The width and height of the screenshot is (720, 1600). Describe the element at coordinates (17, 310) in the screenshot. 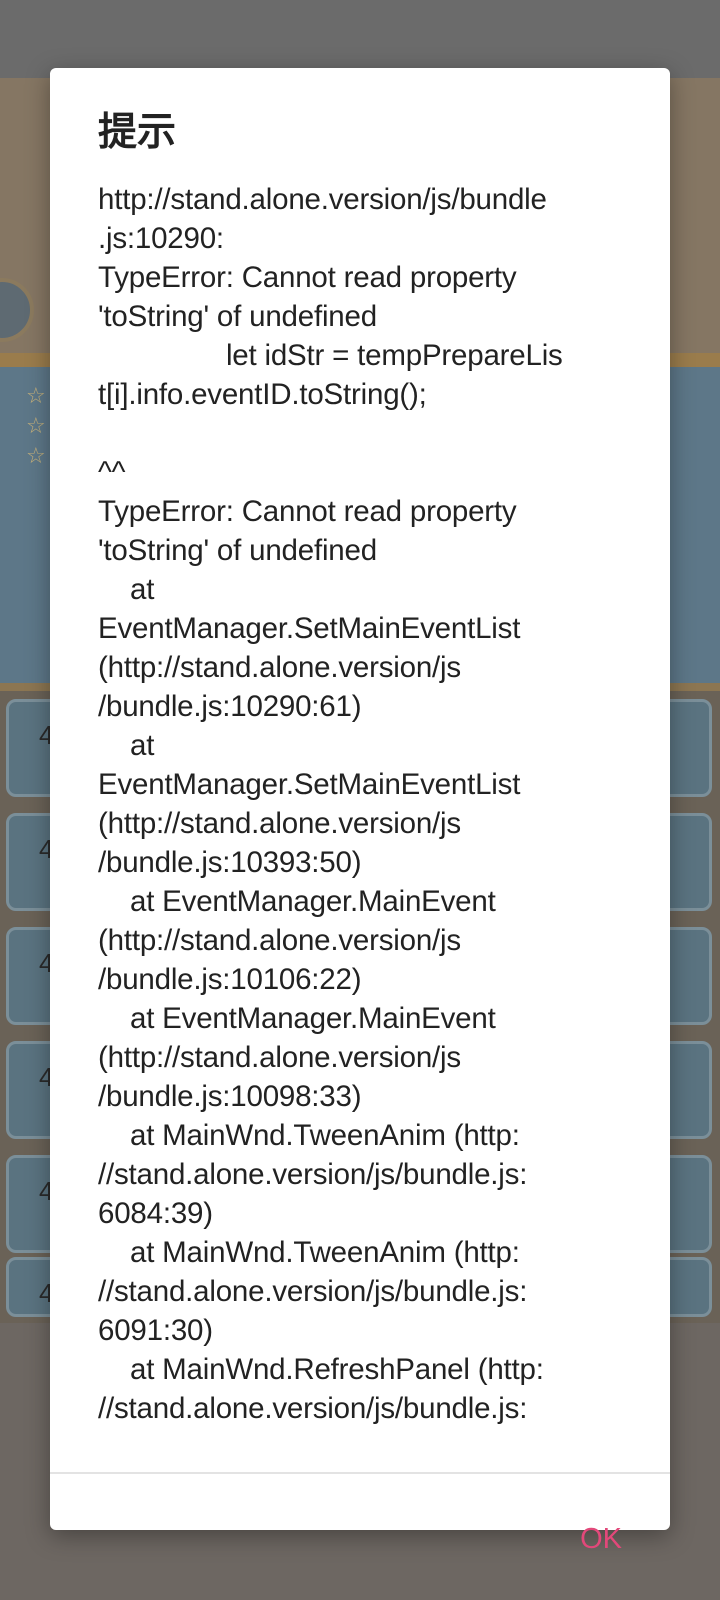

I see `medal-icon` at that location.